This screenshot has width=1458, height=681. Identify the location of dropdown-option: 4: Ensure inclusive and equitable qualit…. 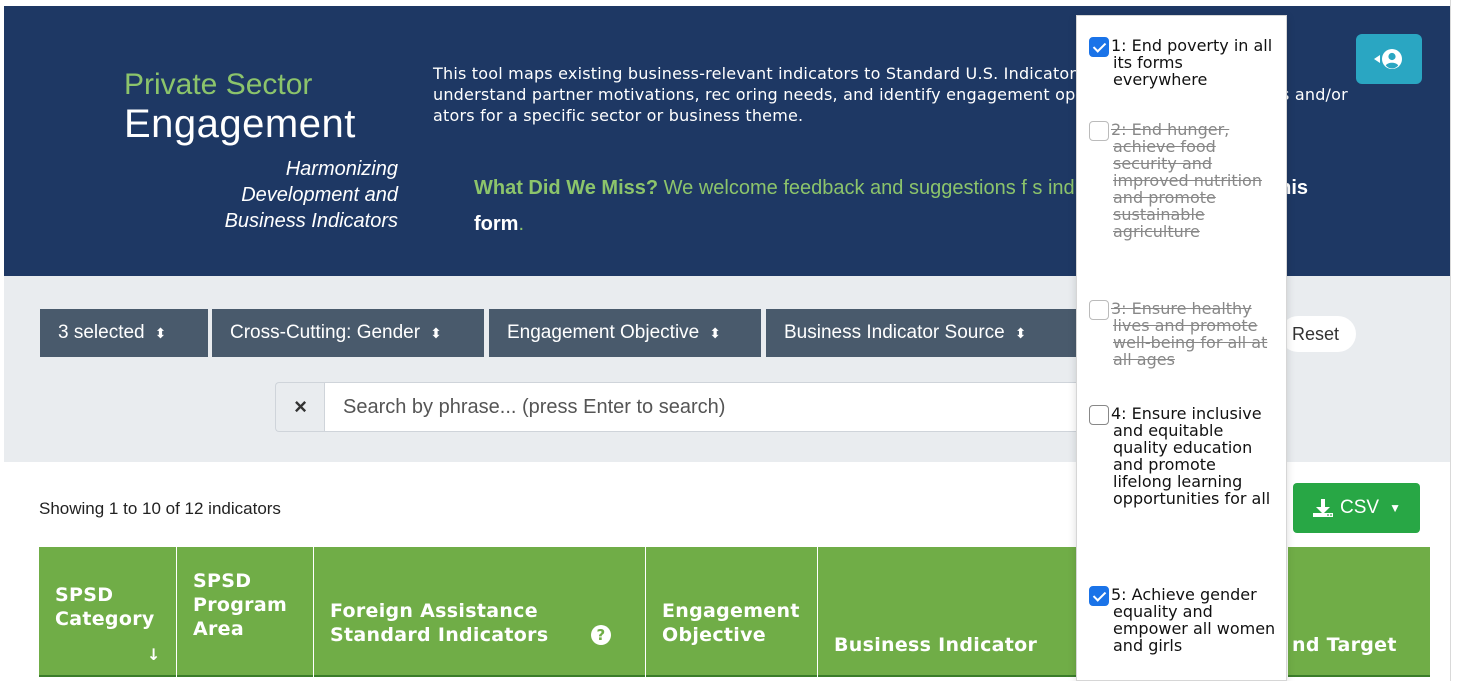
(1184, 456).